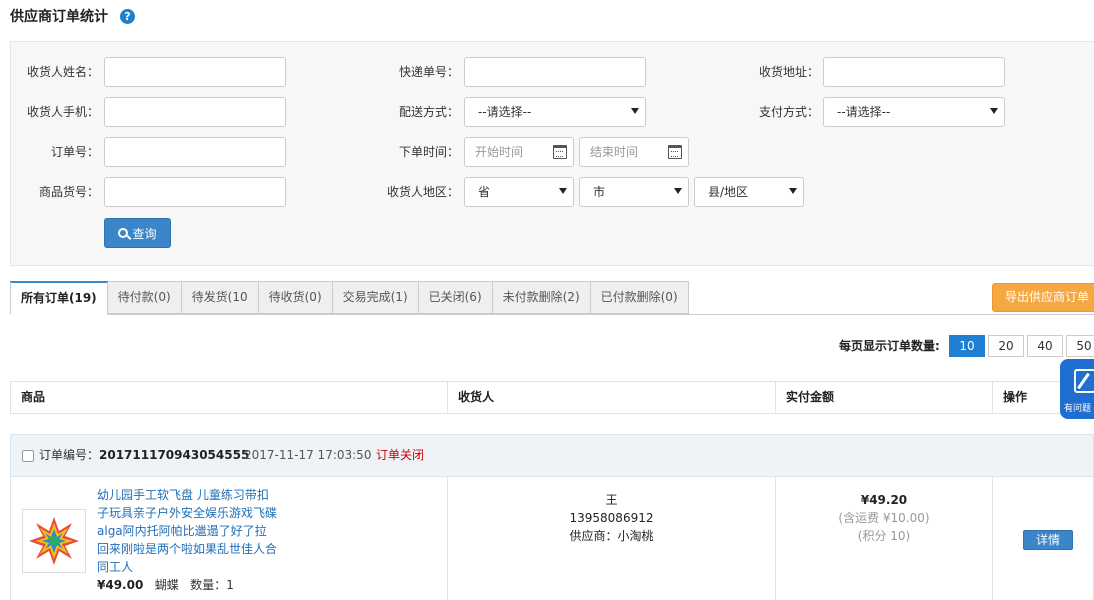  What do you see at coordinates (295, 297) in the screenshot?
I see `tab-pending-receipt: 待收货(0)` at bounding box center [295, 297].